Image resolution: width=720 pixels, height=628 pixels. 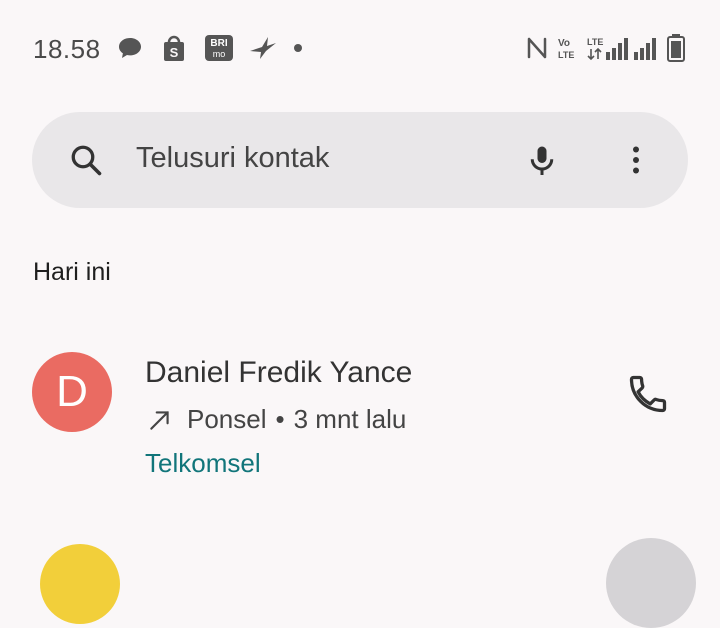 What do you see at coordinates (676, 48) in the screenshot?
I see `battery-icon` at bounding box center [676, 48].